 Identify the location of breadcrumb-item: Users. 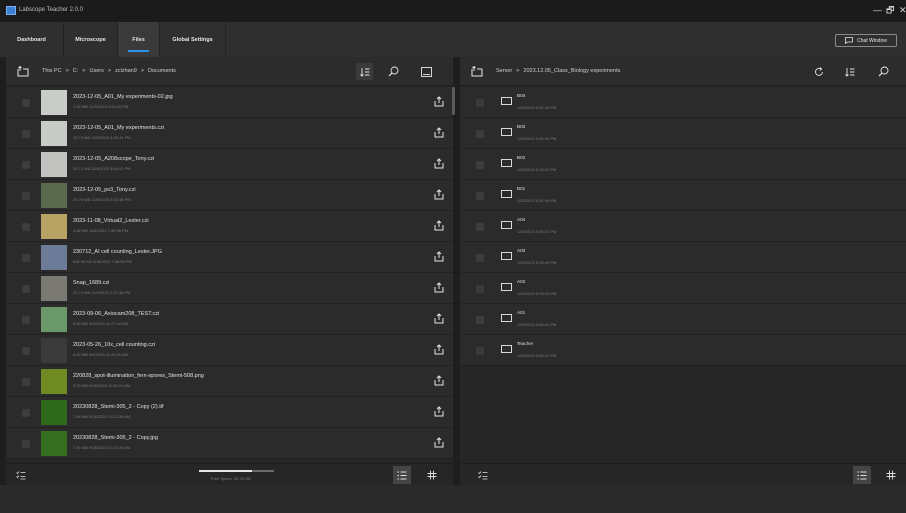
(97, 71).